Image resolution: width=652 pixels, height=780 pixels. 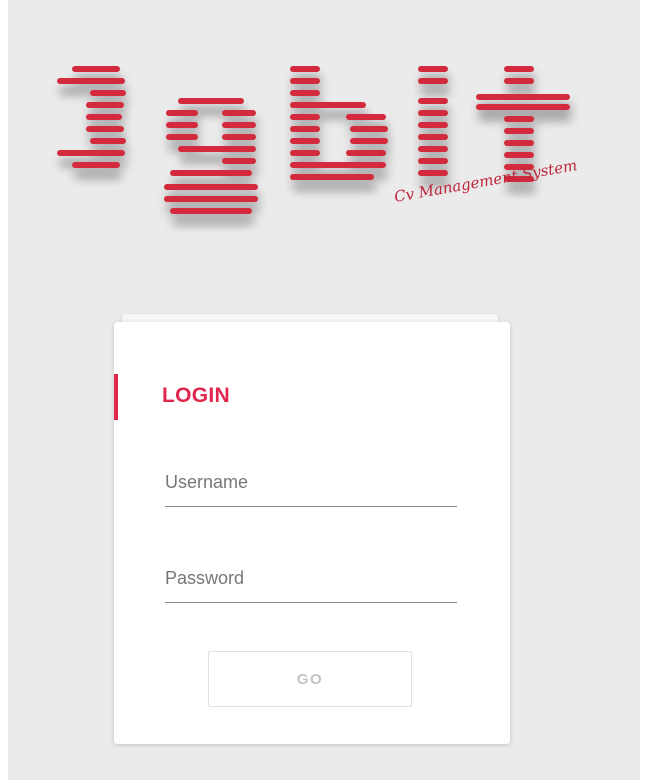 I want to click on go-button: GO, so click(x=310, y=679).